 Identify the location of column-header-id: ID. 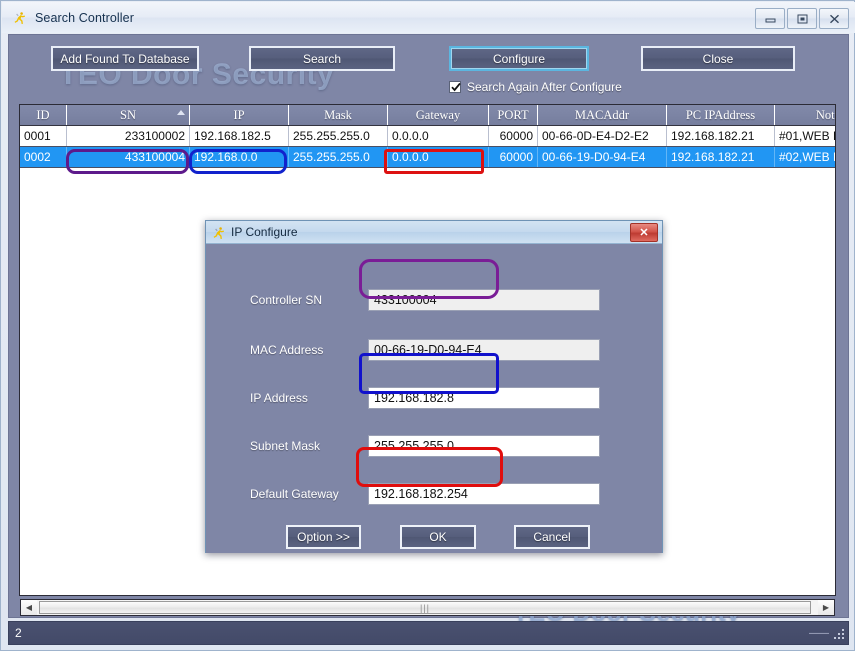
(43, 115).